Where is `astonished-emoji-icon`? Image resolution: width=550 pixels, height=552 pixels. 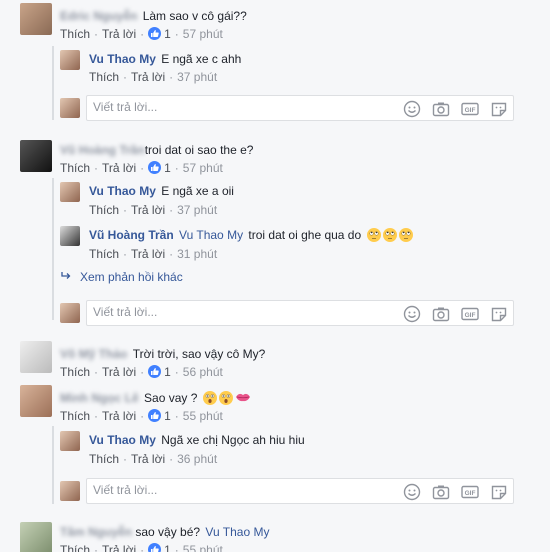
astonished-emoji-icon is located at coordinates (225, 398).